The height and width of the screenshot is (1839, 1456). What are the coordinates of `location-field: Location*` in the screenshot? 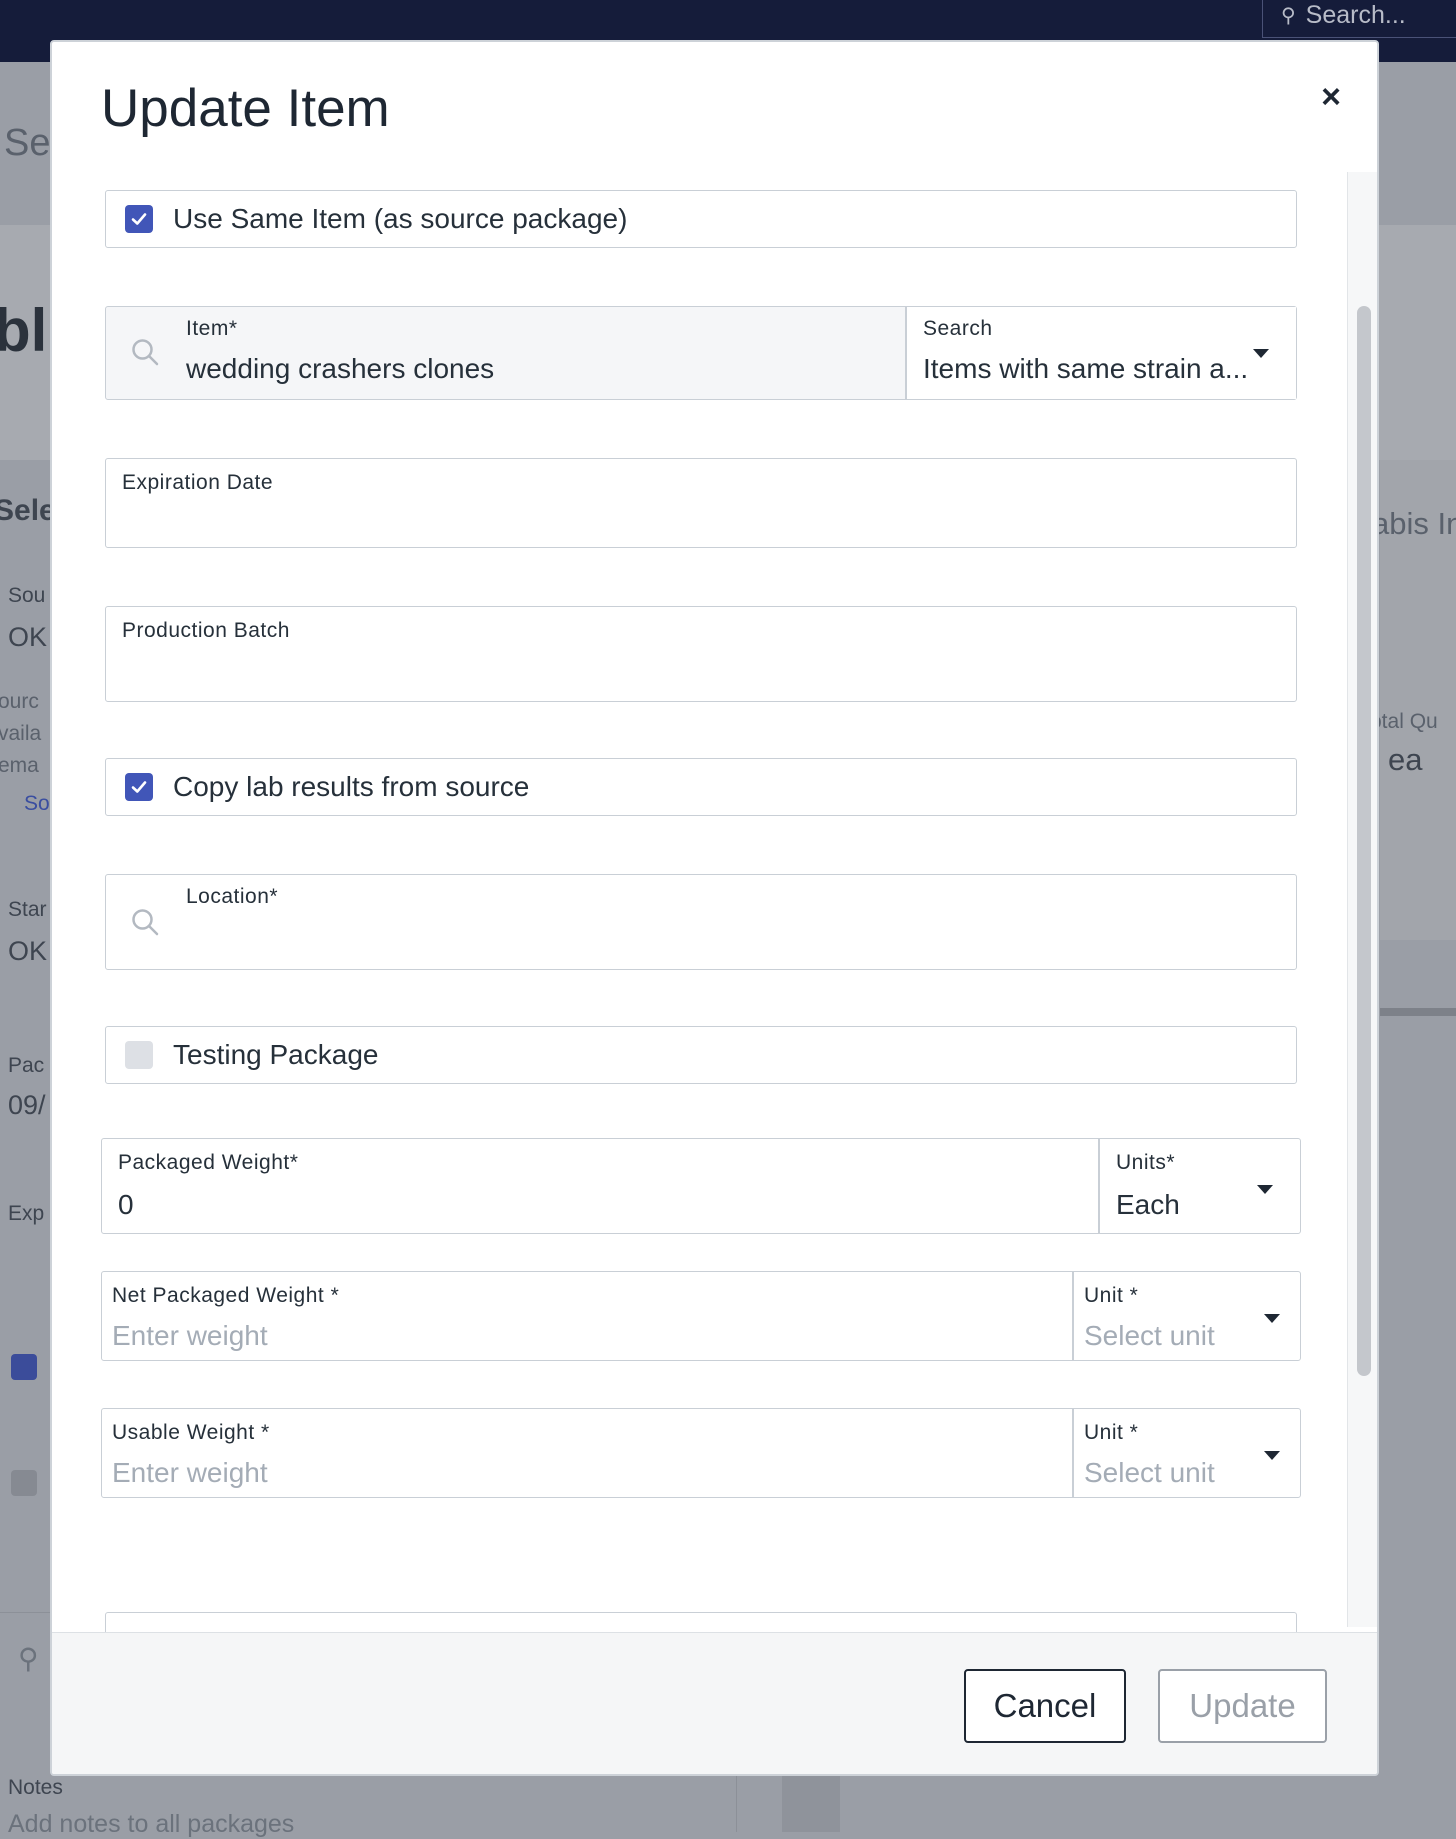 It's located at (701, 922).